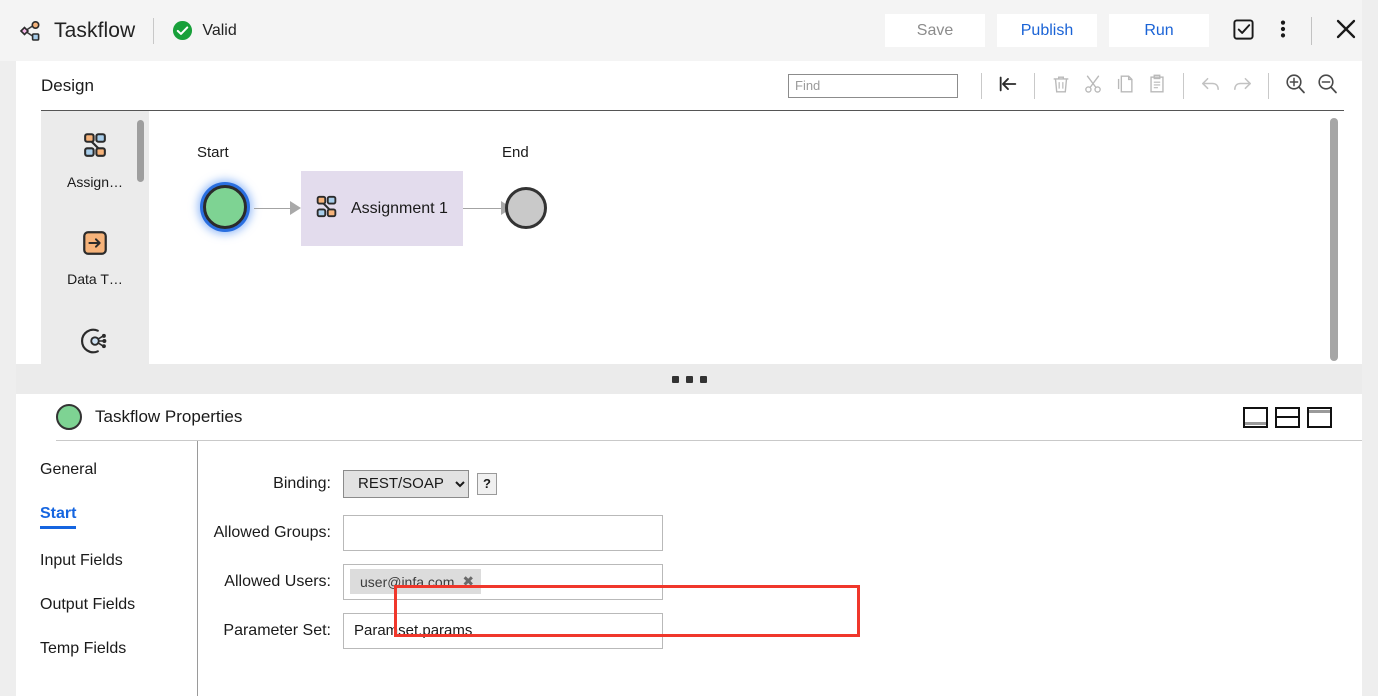 This screenshot has width=1378, height=696. Describe the element at coordinates (140, 151) in the screenshot. I see `palette-scrollbar` at that location.